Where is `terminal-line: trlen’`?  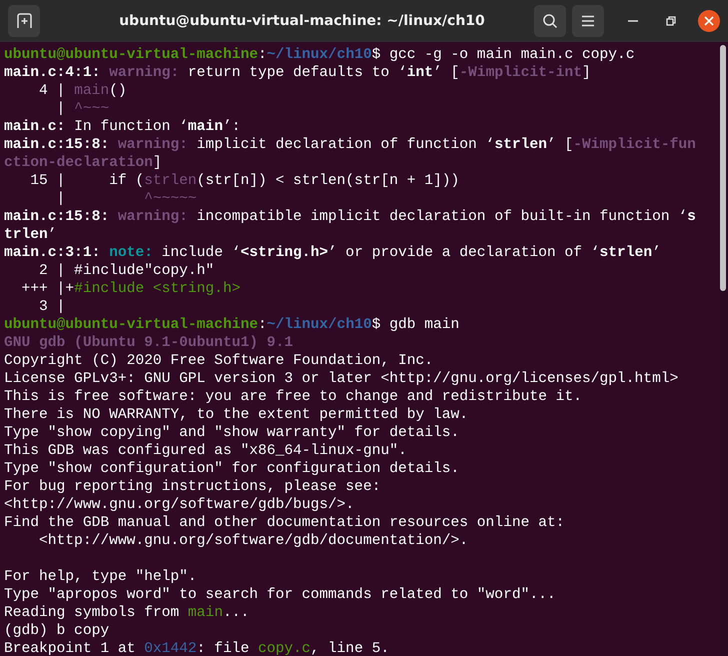
terminal-line: trlen’ is located at coordinates (30, 235).